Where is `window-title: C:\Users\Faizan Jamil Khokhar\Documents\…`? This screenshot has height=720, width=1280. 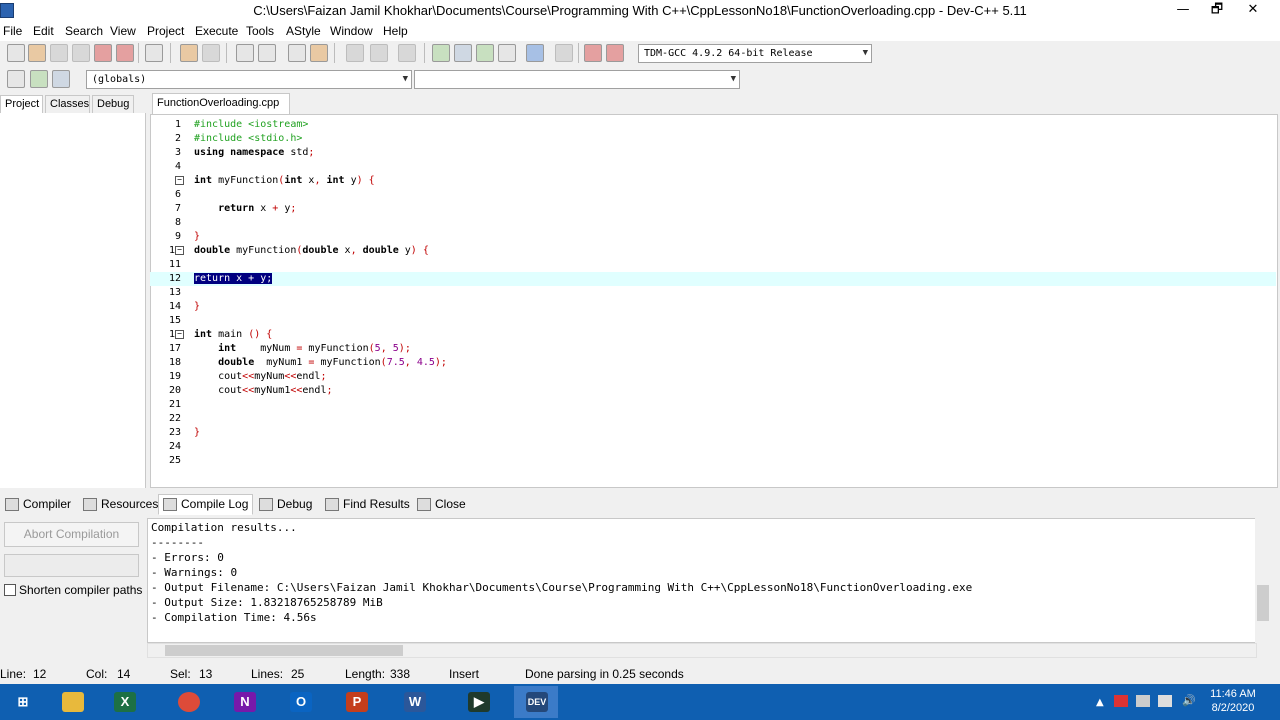 window-title: C:\Users\Faizan Jamil Khokhar\Documents\… is located at coordinates (640, 10).